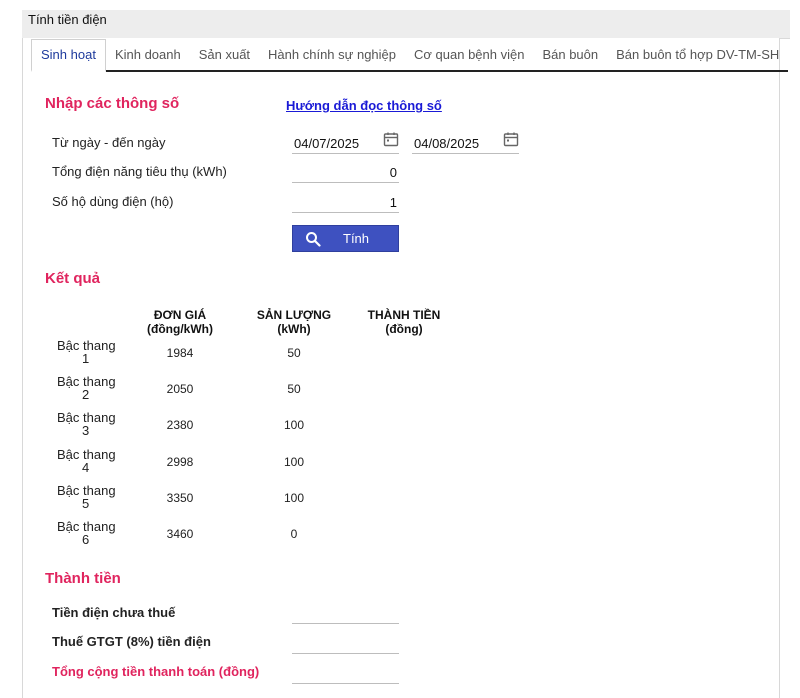 Image resolution: width=800 pixels, height=698 pixels. What do you see at coordinates (345, 623) in the screenshot?
I see `pre-tax-value` at bounding box center [345, 623].